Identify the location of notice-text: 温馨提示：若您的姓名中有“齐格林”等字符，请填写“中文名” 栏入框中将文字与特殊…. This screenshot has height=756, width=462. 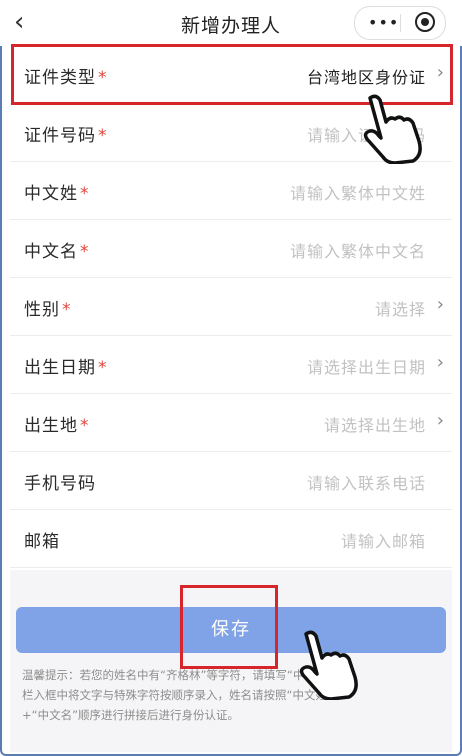
(231, 695).